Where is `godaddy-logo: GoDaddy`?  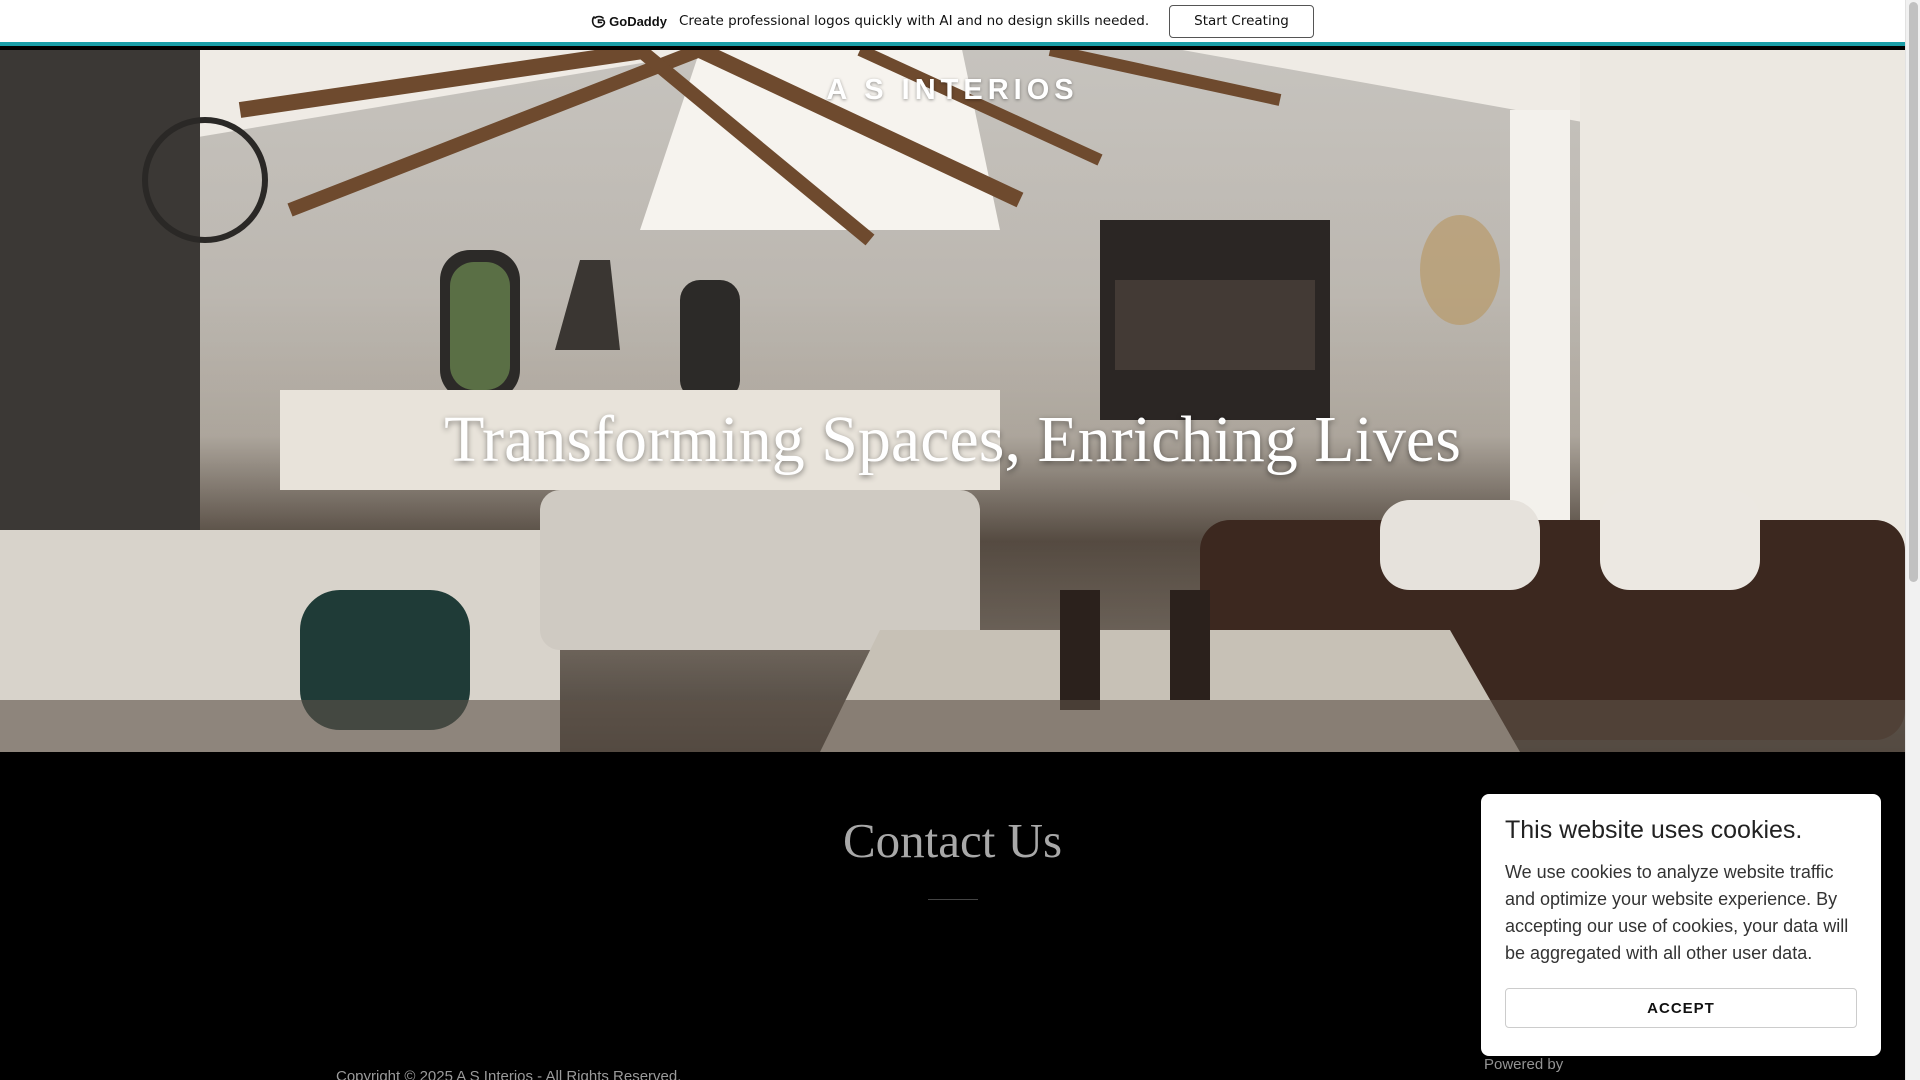 godaddy-logo: GoDaddy is located at coordinates (629, 21).